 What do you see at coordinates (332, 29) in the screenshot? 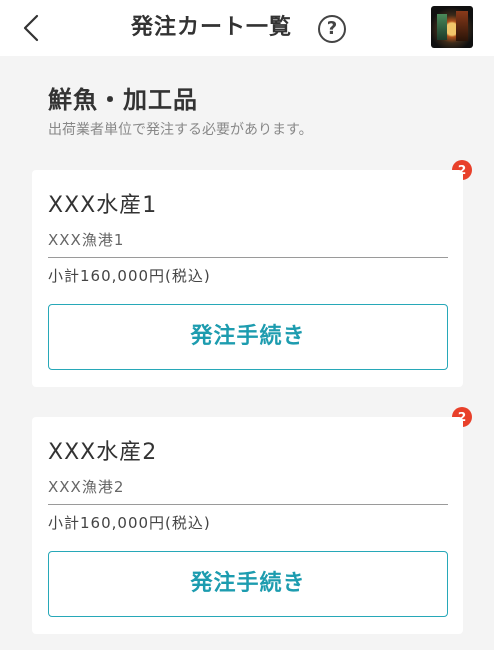
I see `help-icon: ?` at bounding box center [332, 29].